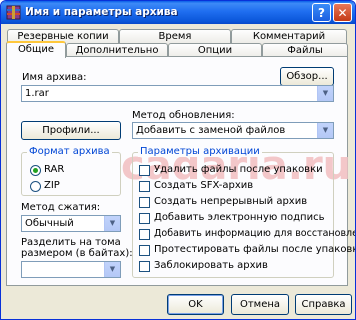 The width and height of the screenshot is (356, 320). Describe the element at coordinates (230, 201) in the screenshot. I see `solid-archive-label: Создать непрерывный архив` at that location.